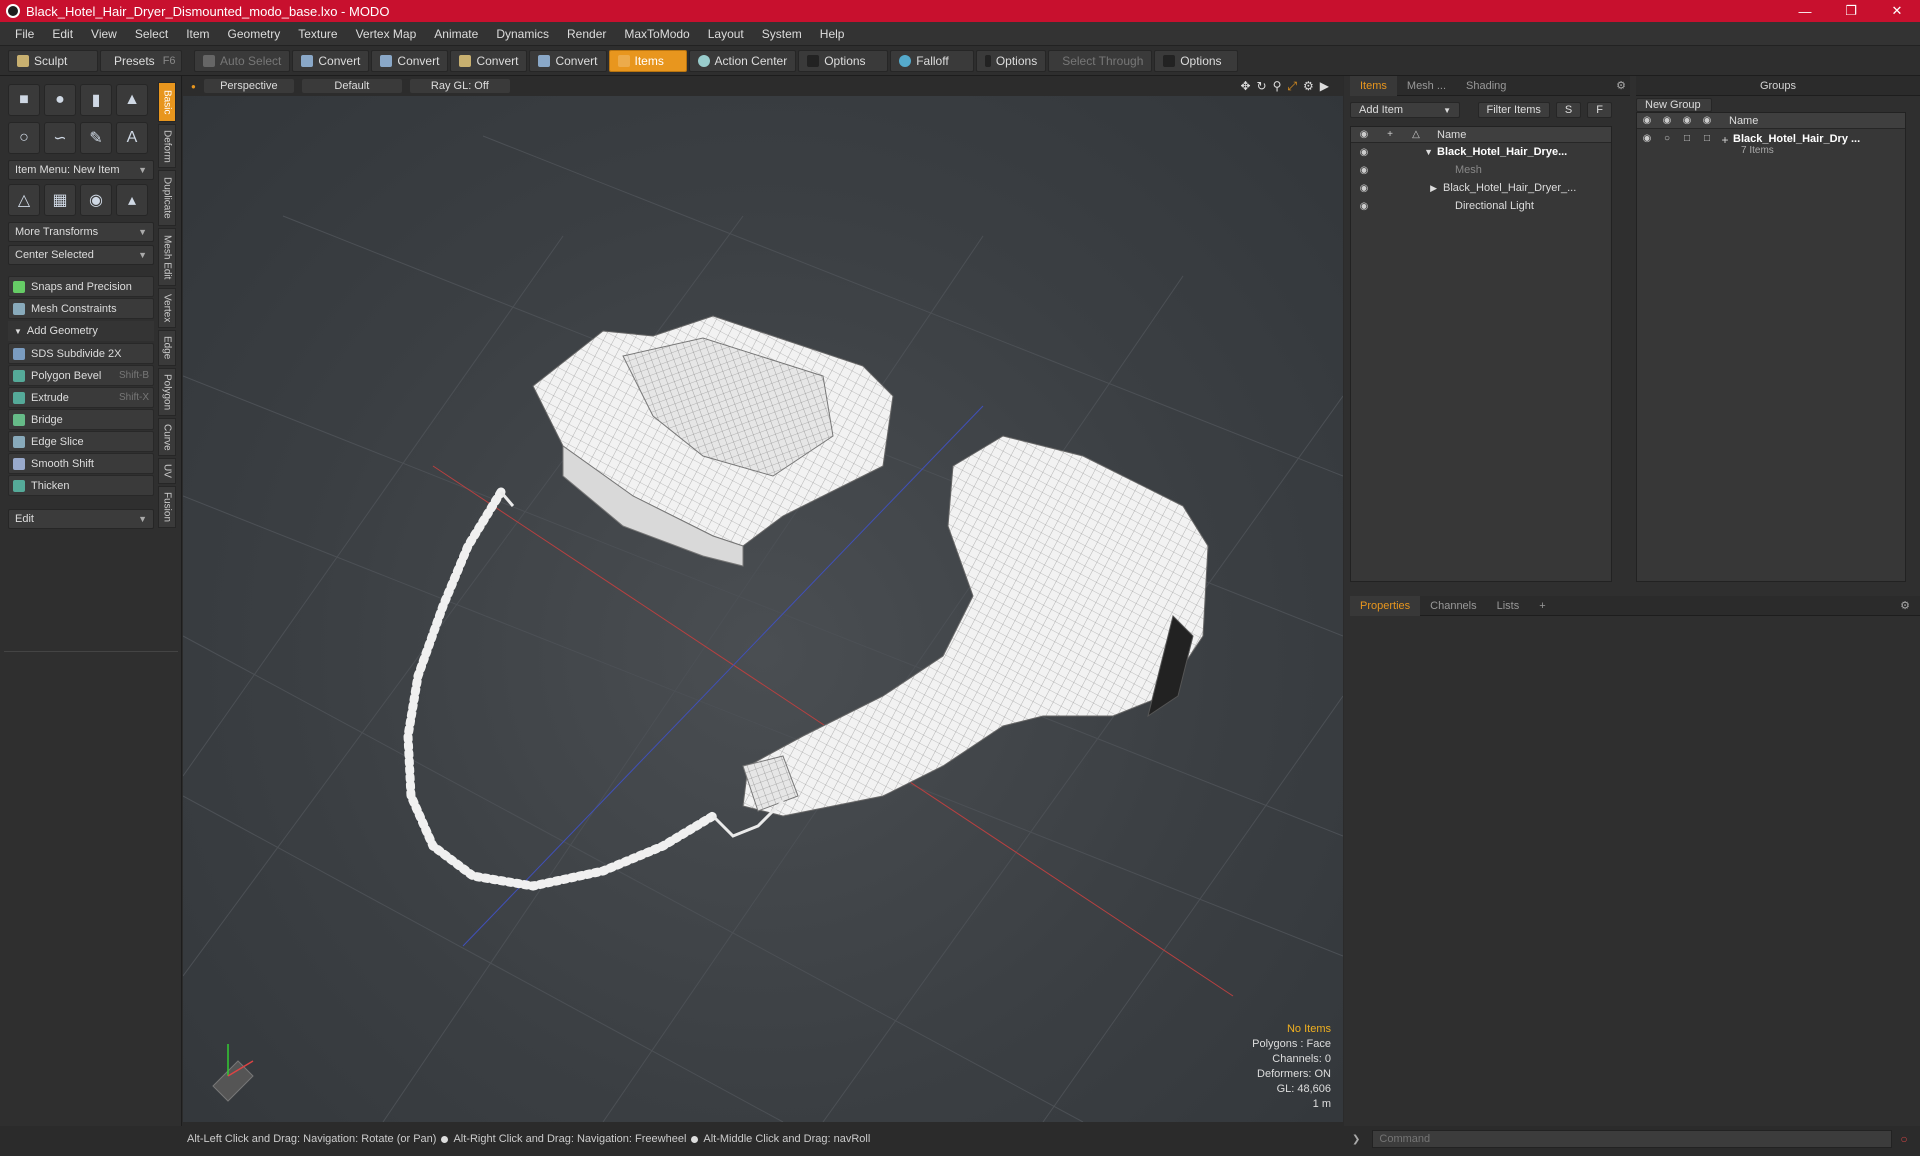 The image size is (1920, 1156). Describe the element at coordinates (1486, 86) in the screenshot. I see `tab-shading: Shading` at that location.